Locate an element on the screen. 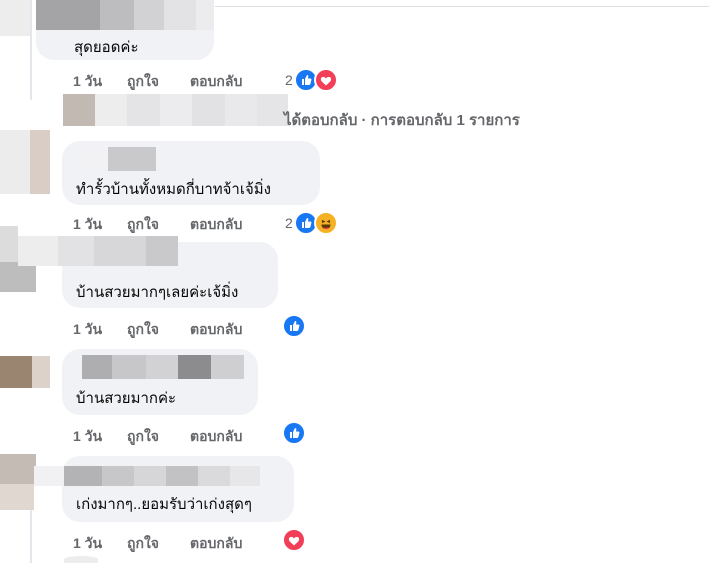 This screenshot has width=709, height=563. comment-text: เก่งมากๆ..ยอมรับว่าเก่งสุดๆ is located at coordinates (164, 504).